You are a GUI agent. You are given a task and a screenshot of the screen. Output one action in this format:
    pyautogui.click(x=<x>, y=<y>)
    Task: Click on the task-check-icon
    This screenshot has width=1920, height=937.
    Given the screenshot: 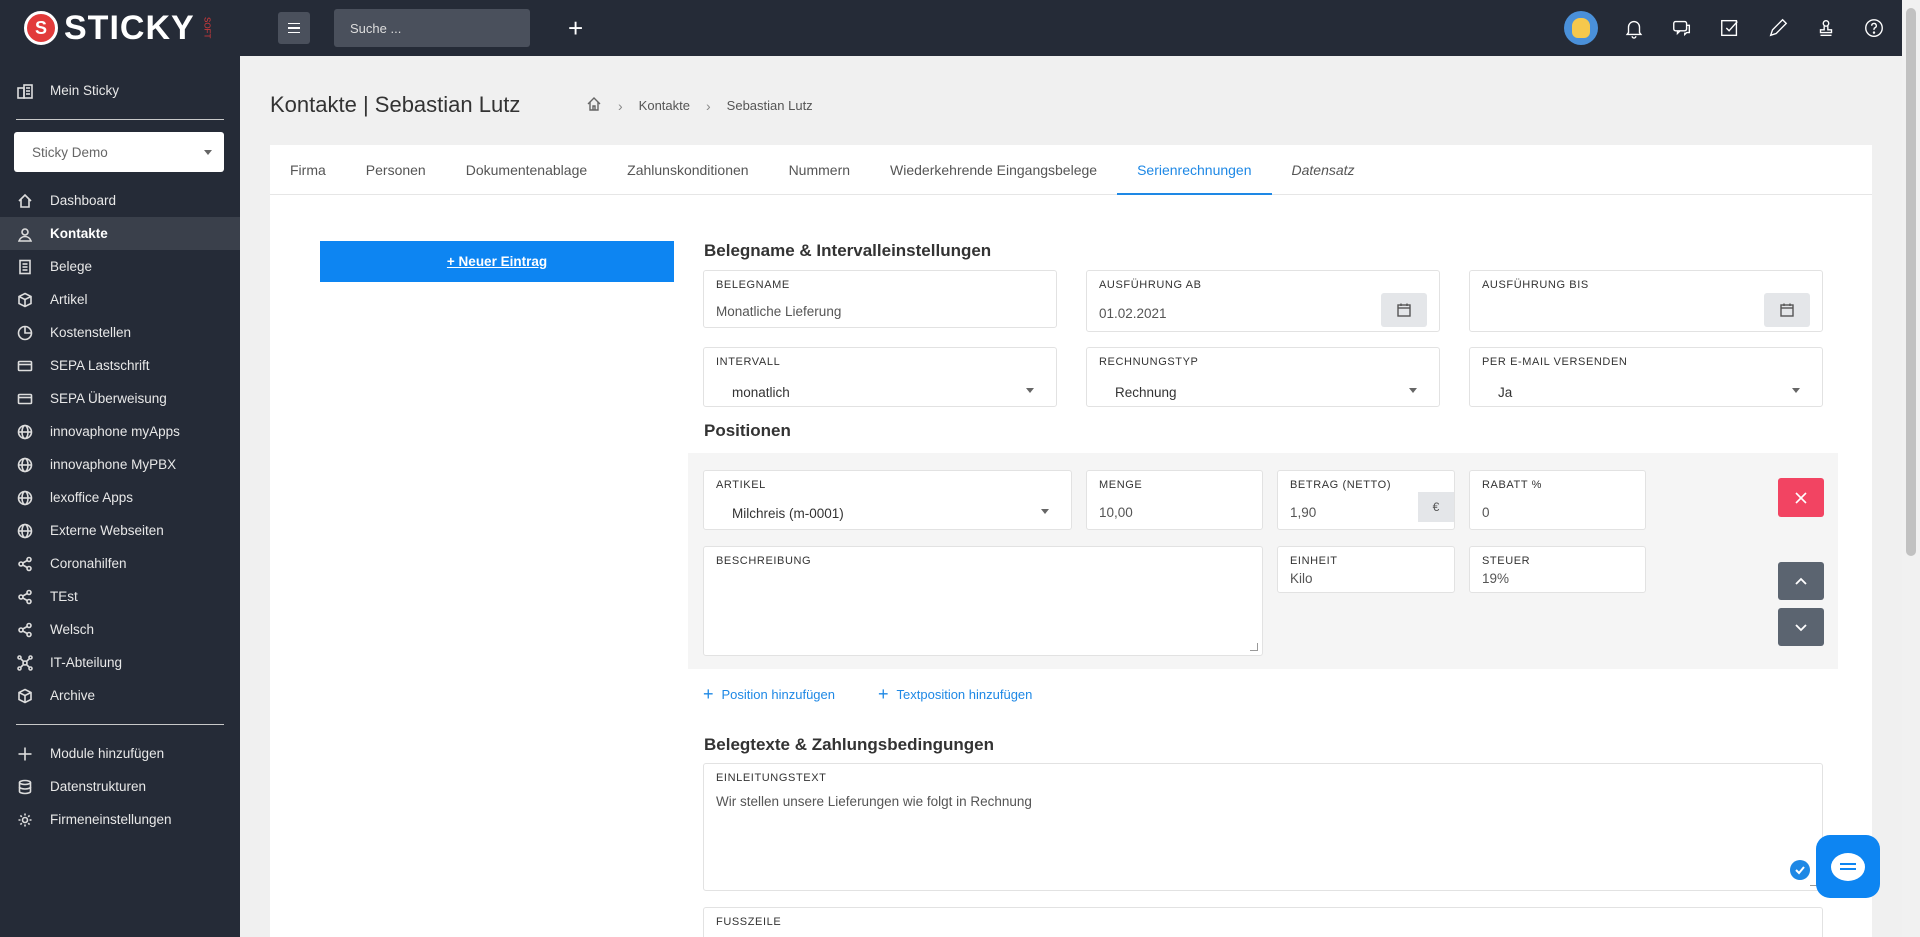 What is the action you would take?
    pyautogui.click(x=1730, y=28)
    